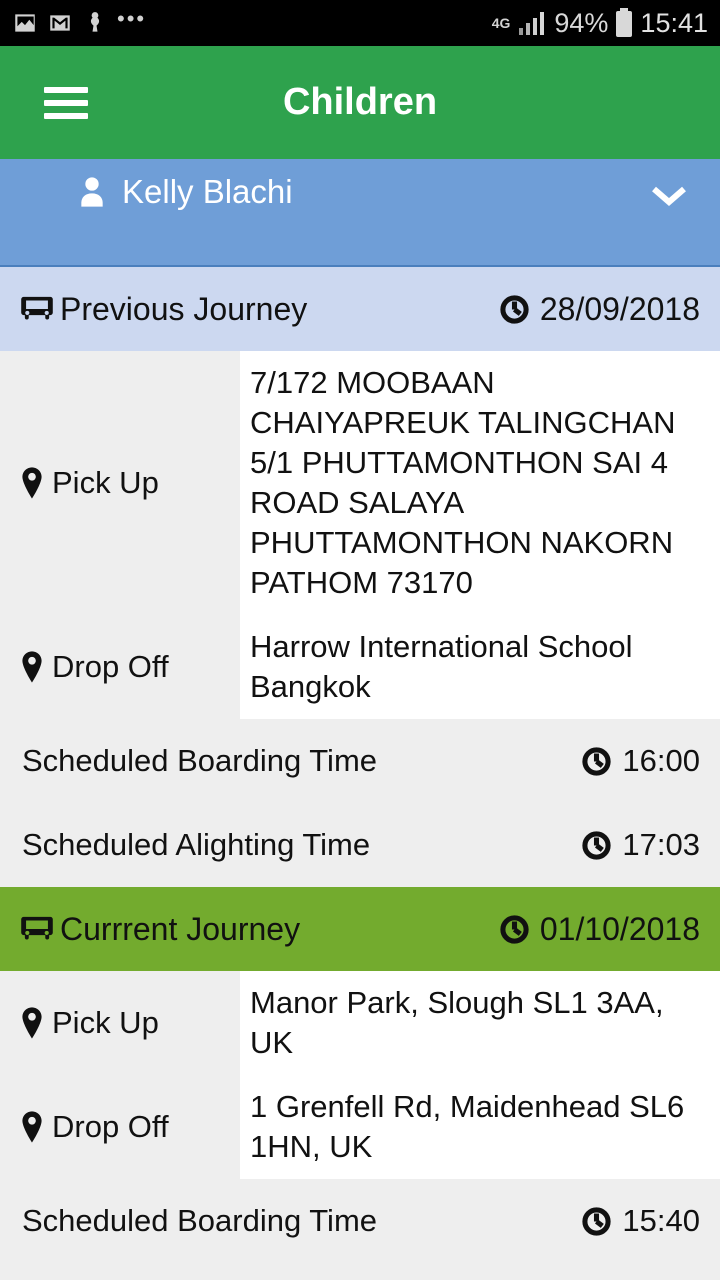 Image resolution: width=720 pixels, height=1280 pixels. Describe the element at coordinates (92, 192) in the screenshot. I see `person-icon` at that location.